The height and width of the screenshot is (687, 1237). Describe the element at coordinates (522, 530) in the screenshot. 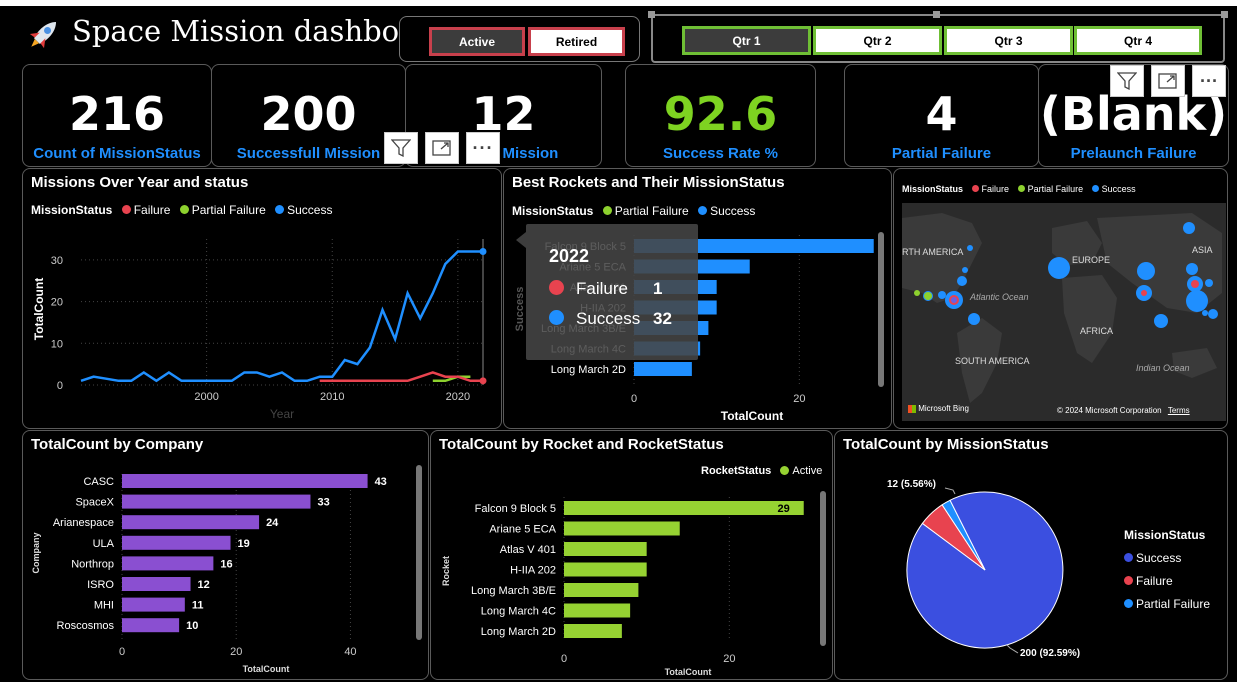

I see `category-label: Ariane 5 ECA` at that location.